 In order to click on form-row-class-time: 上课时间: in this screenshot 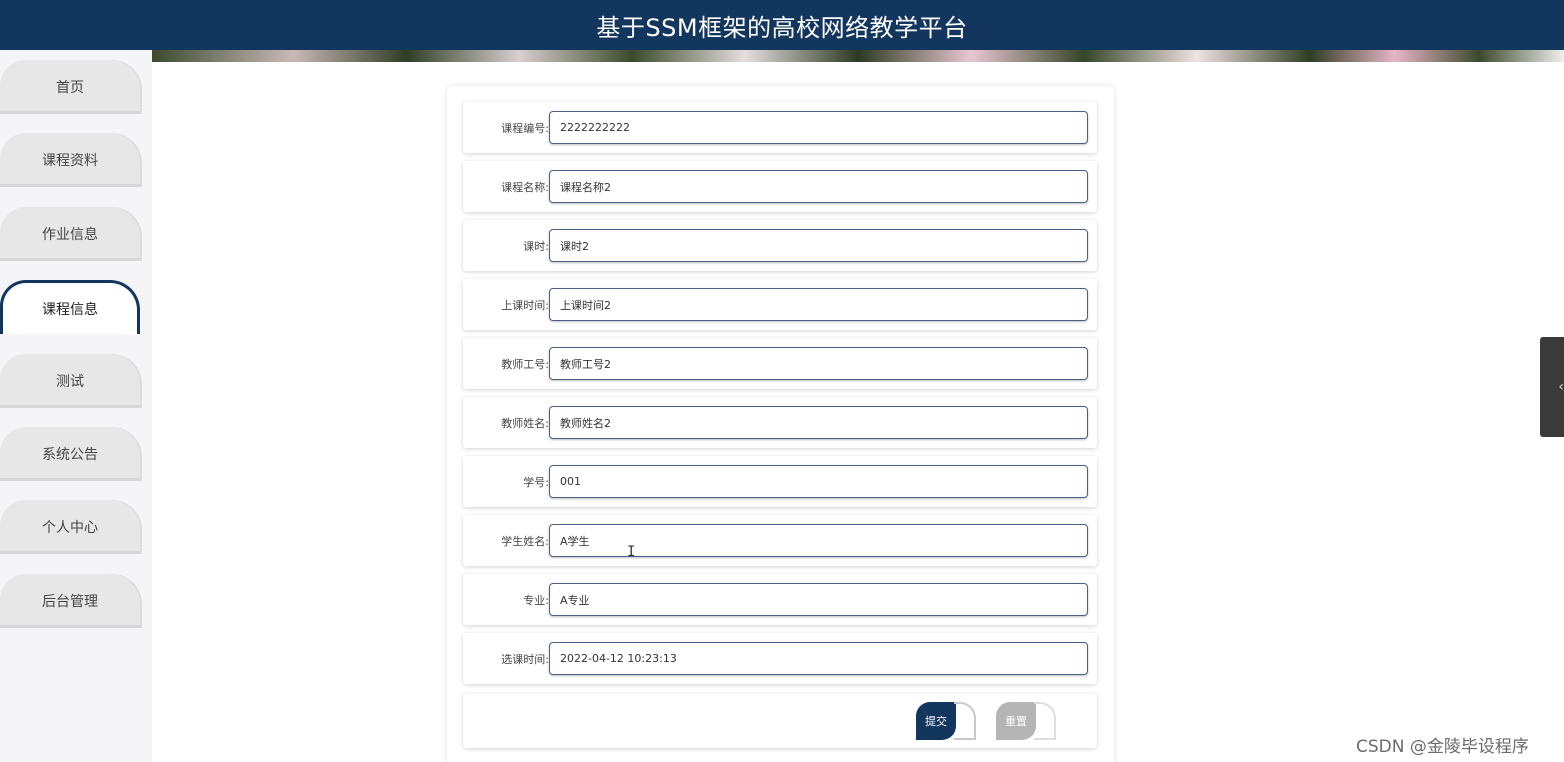, I will do `click(780, 304)`.